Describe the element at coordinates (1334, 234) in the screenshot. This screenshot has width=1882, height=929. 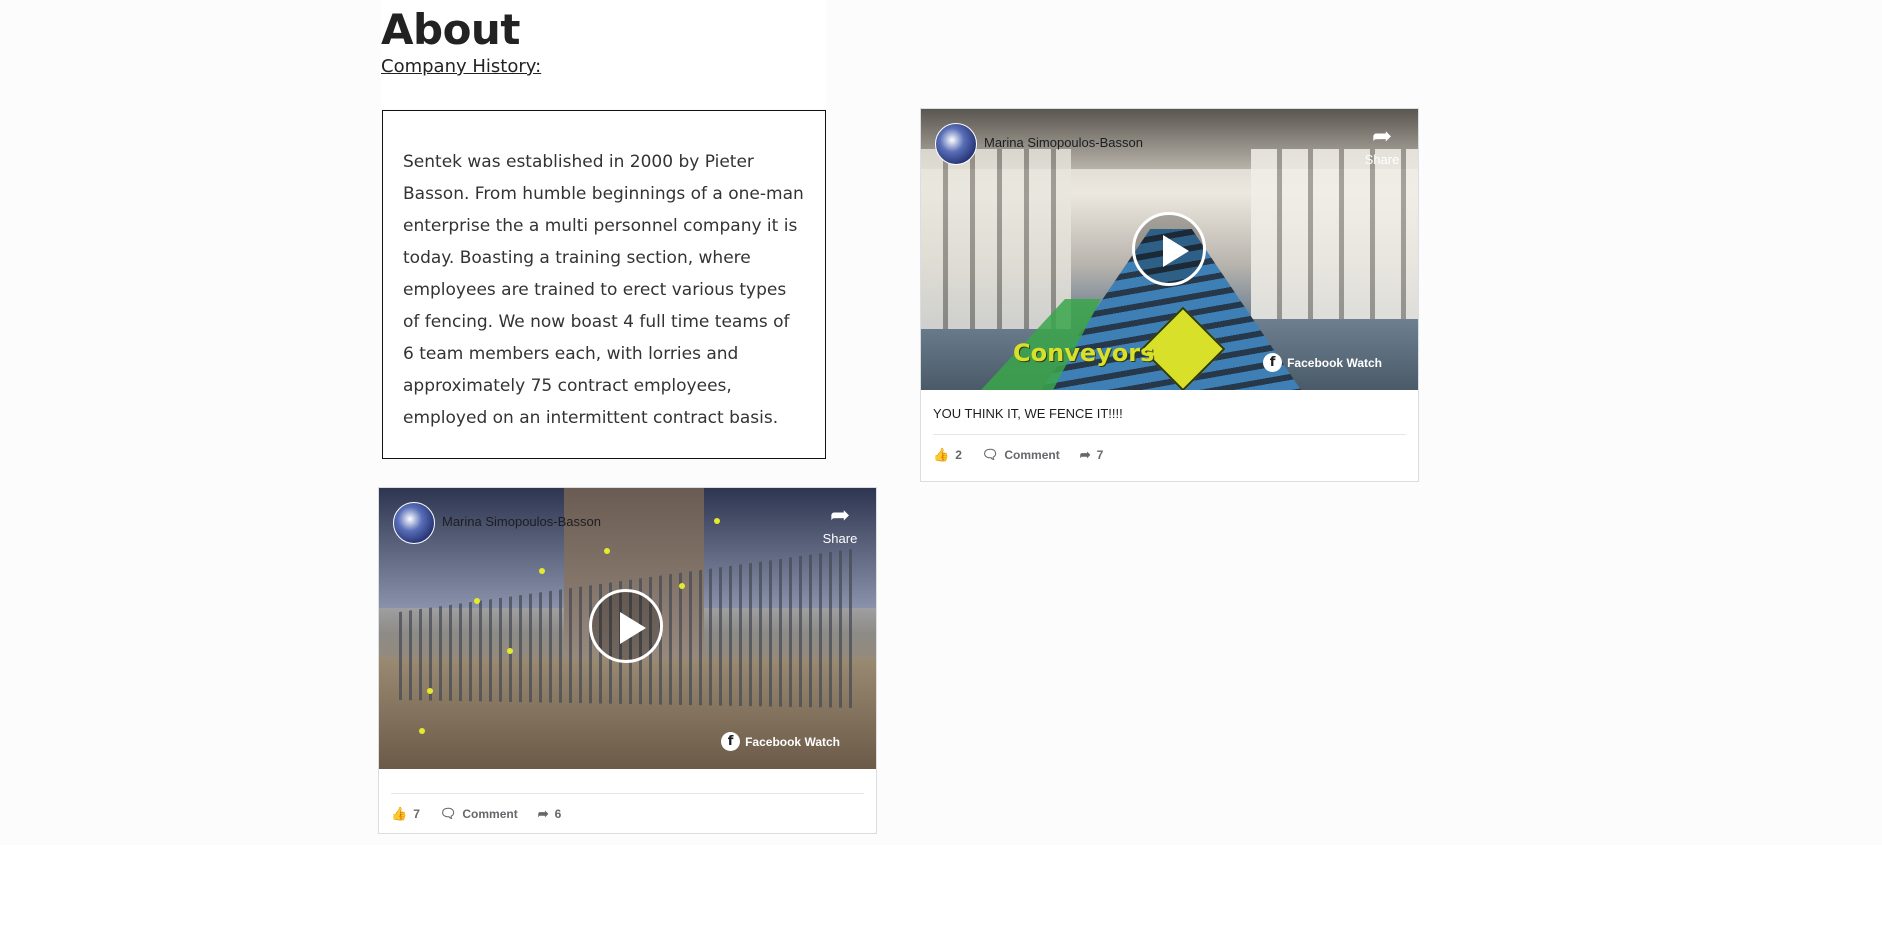
I see `corridor-right-wall` at that location.